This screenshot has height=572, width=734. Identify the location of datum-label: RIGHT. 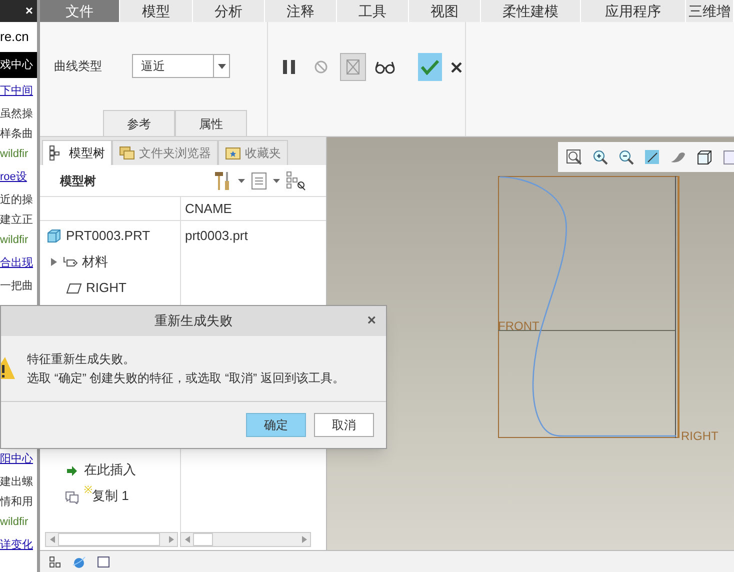
(699, 436).